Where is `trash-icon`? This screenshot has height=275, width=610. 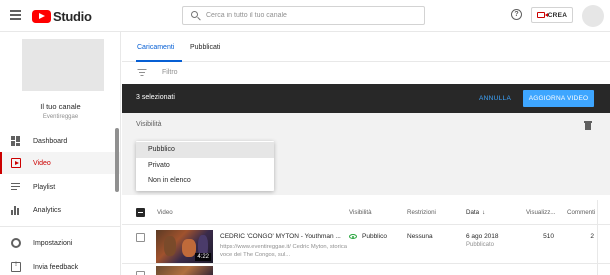 trash-icon is located at coordinates (588, 125).